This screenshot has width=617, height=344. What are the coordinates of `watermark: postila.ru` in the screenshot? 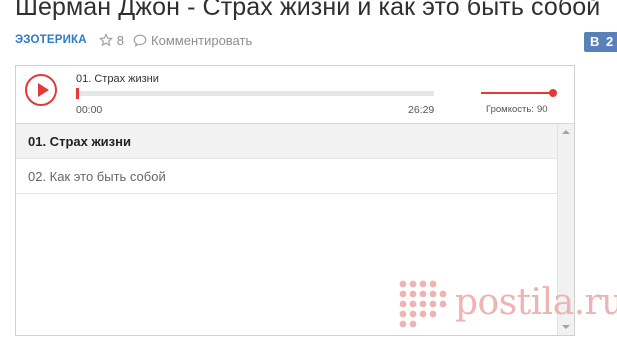 It's located at (507, 308).